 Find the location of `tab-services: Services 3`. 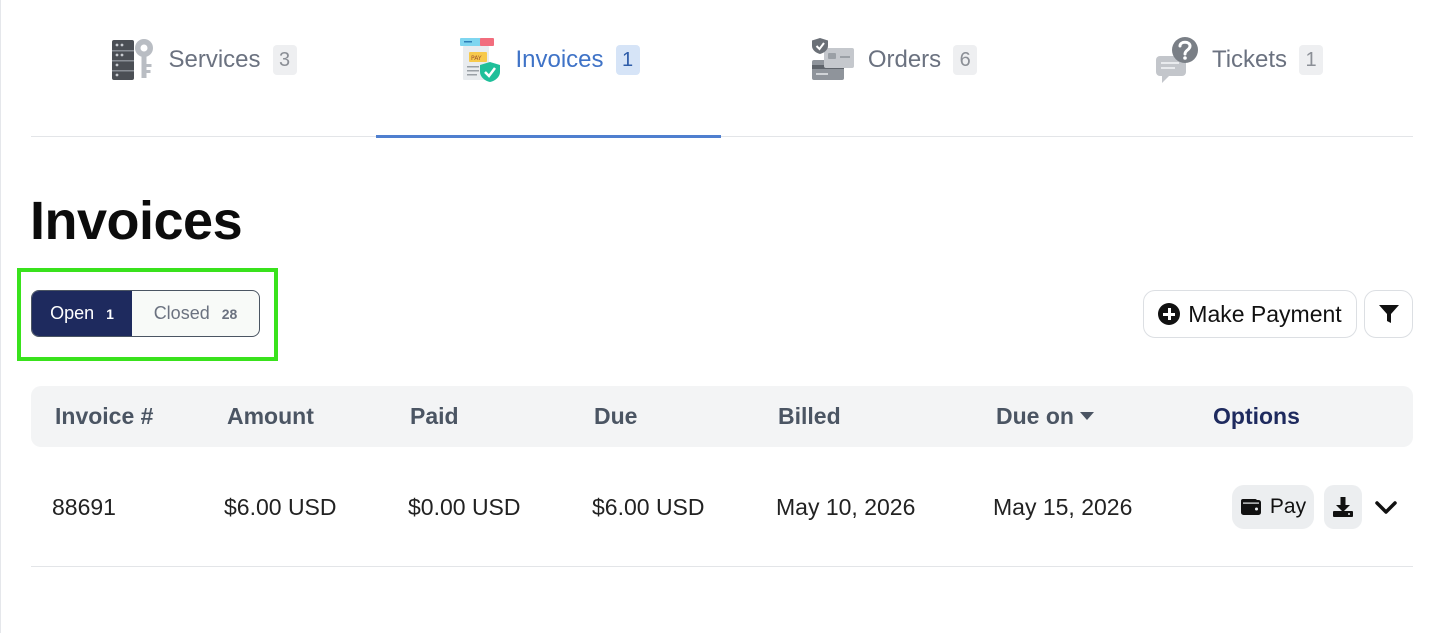

tab-services: Services 3 is located at coordinates (203, 68).